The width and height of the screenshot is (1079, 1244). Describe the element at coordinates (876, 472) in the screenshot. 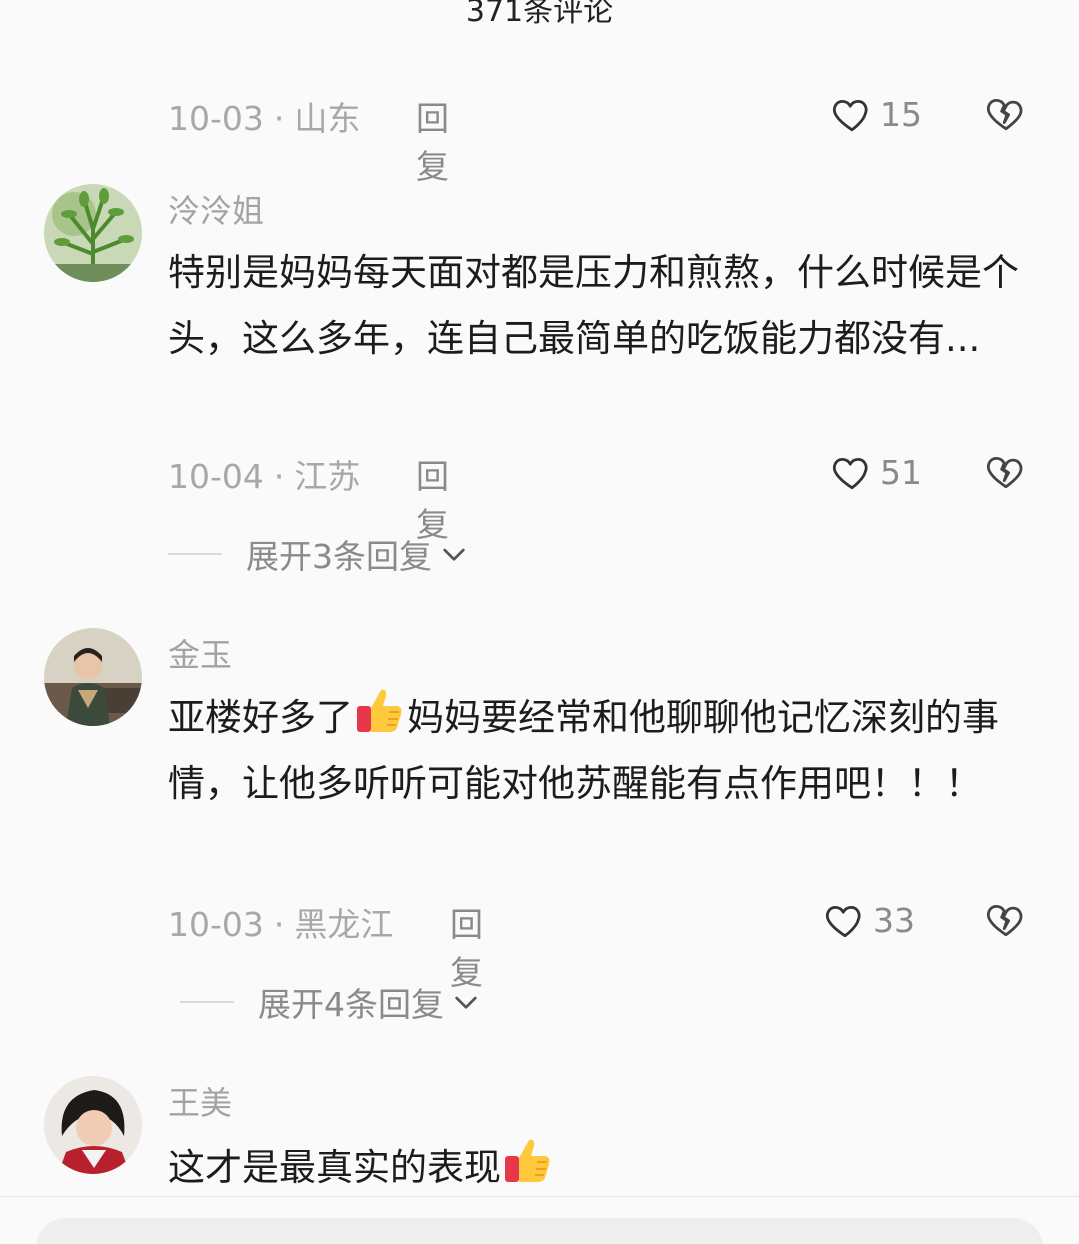

I see `like-button: 51` at that location.